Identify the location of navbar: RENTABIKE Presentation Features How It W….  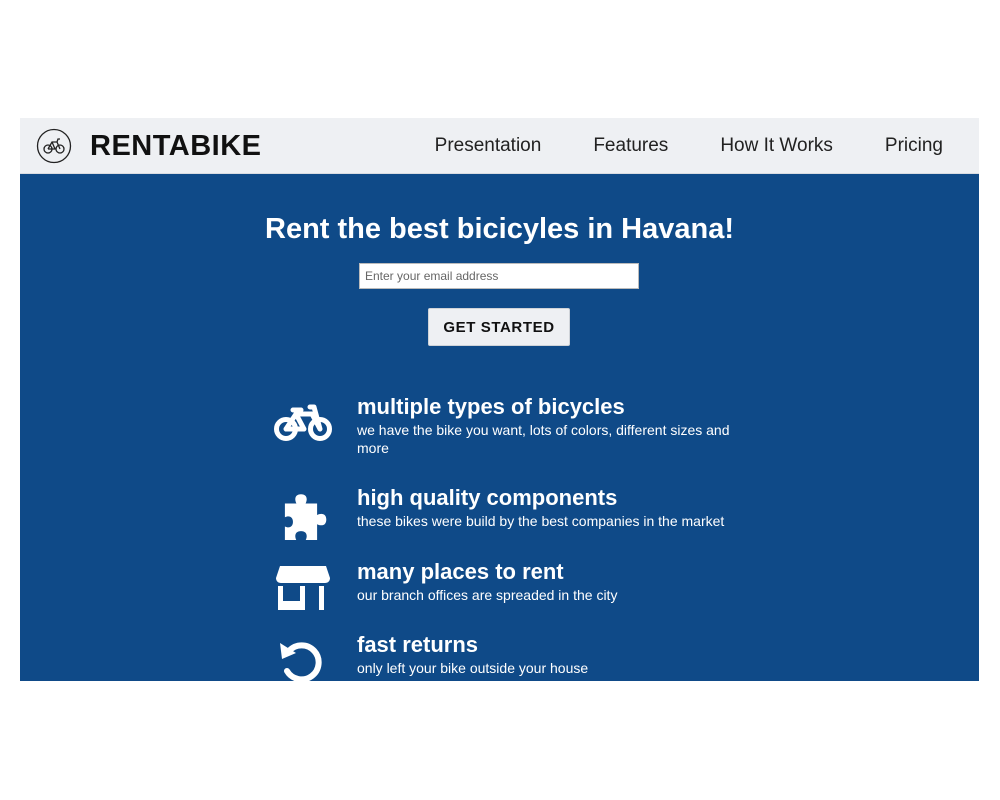
(499, 146).